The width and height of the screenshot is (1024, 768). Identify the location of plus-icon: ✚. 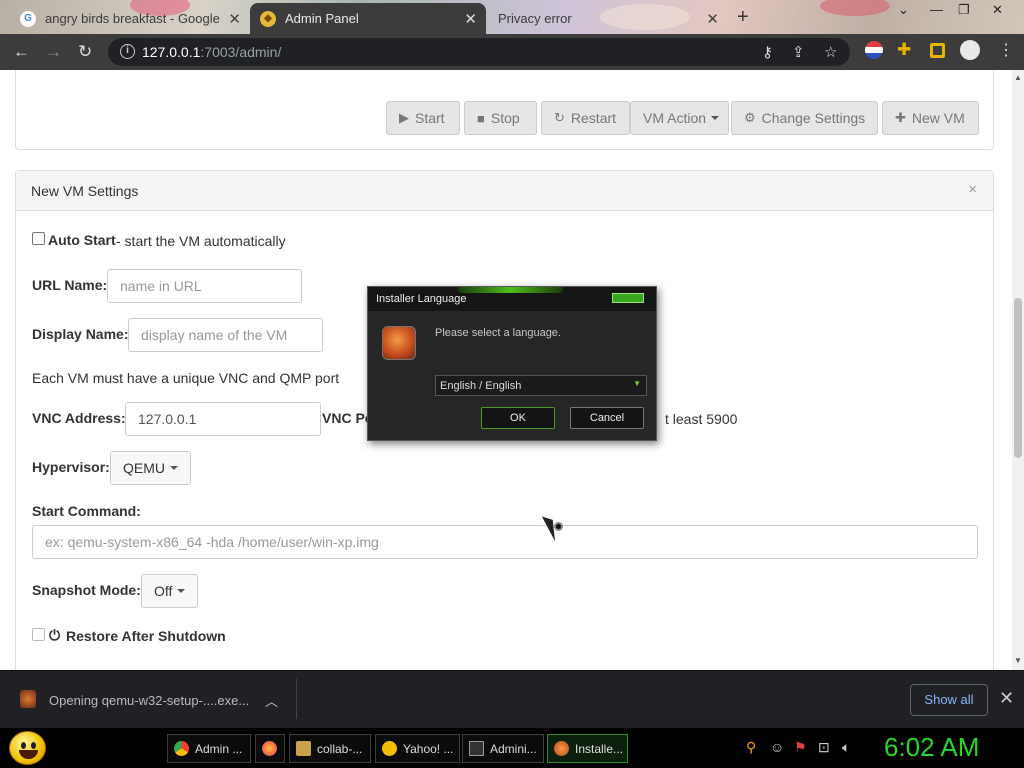
(900, 117).